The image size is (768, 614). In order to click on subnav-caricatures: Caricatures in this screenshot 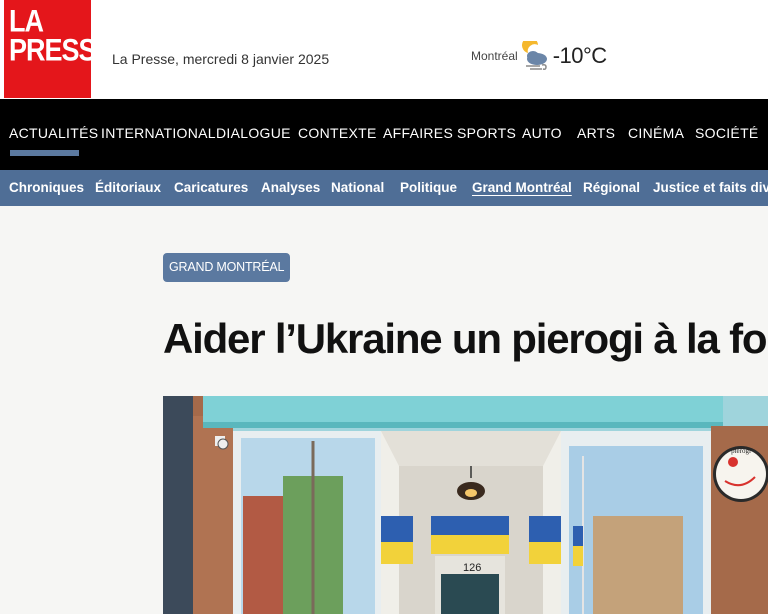, I will do `click(211, 187)`.